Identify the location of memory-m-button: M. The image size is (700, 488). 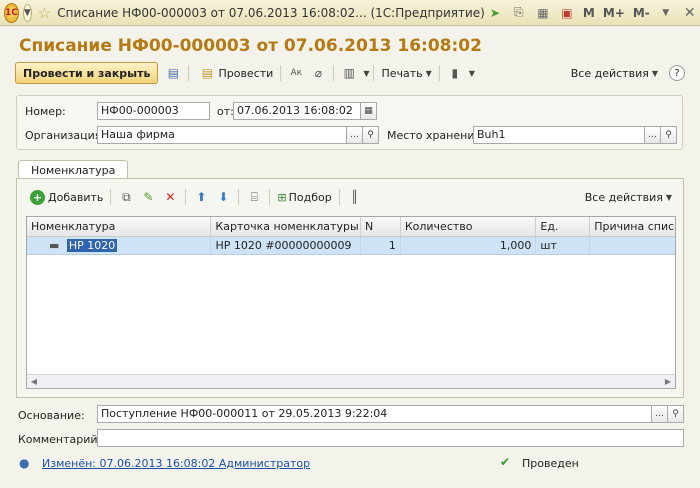
(589, 13).